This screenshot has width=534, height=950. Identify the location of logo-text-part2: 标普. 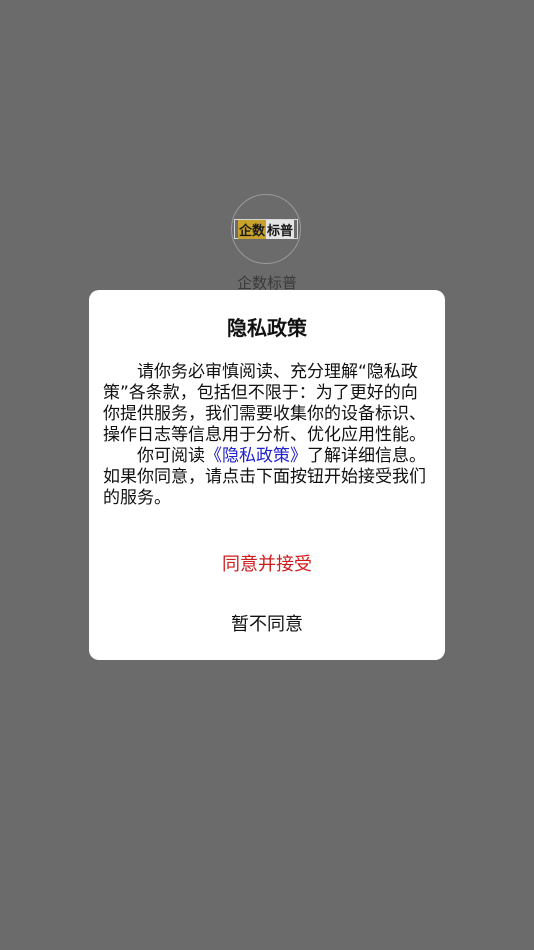
(280, 229).